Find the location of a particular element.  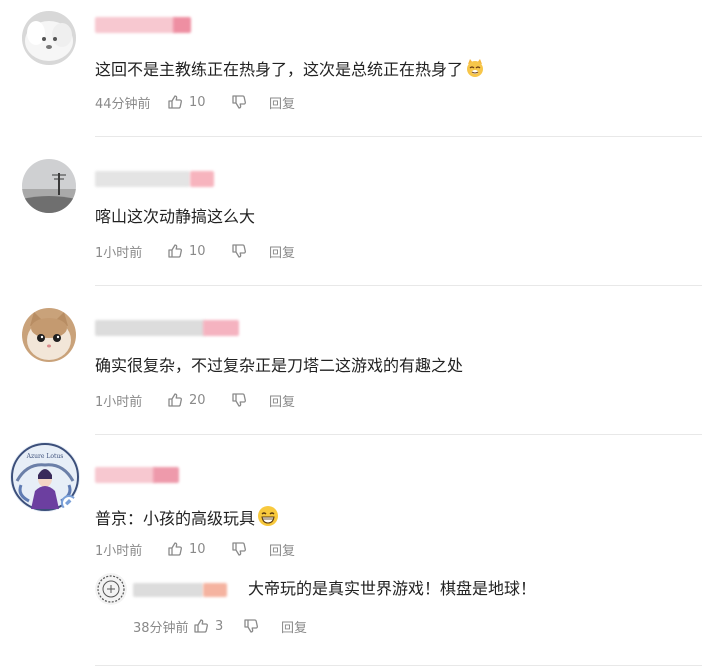

like-count: 3 is located at coordinates (219, 626).